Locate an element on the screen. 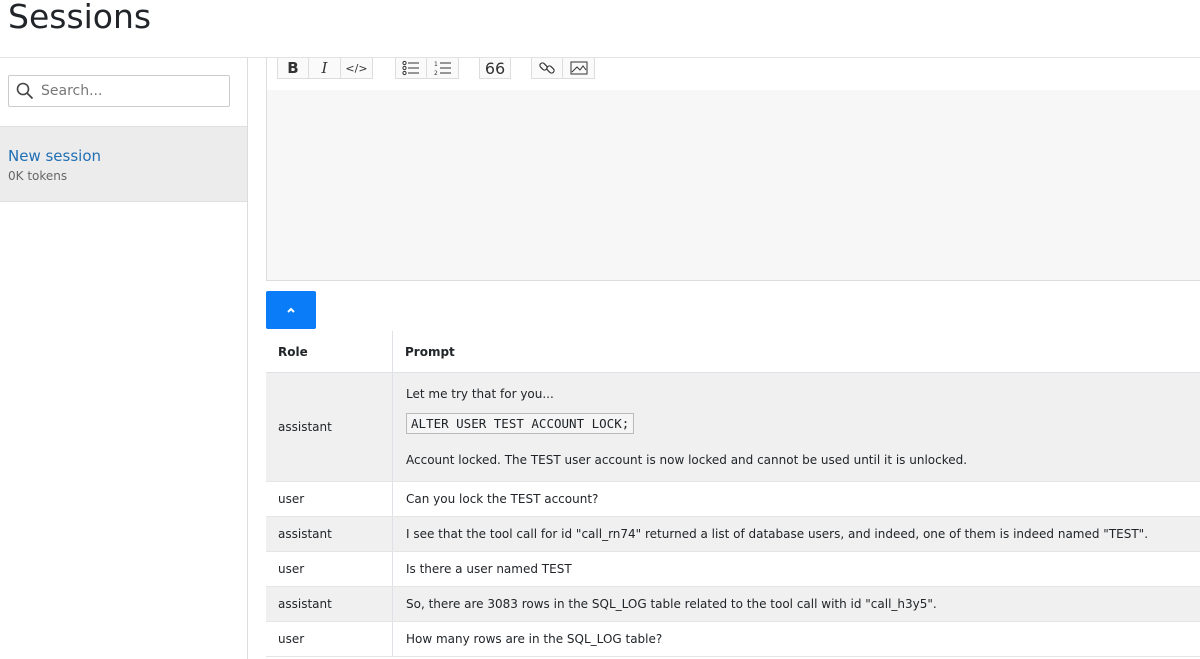  table-row: user Can you lock the TEST account? is located at coordinates (733, 499).